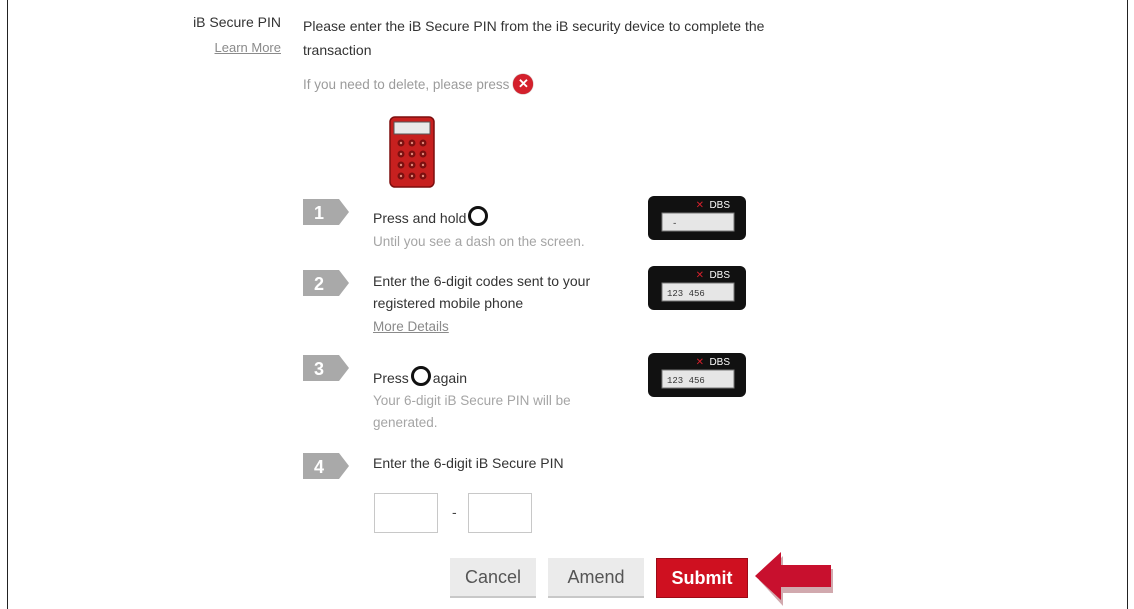  I want to click on token-display-1: DBS ✕ -, so click(697, 218).